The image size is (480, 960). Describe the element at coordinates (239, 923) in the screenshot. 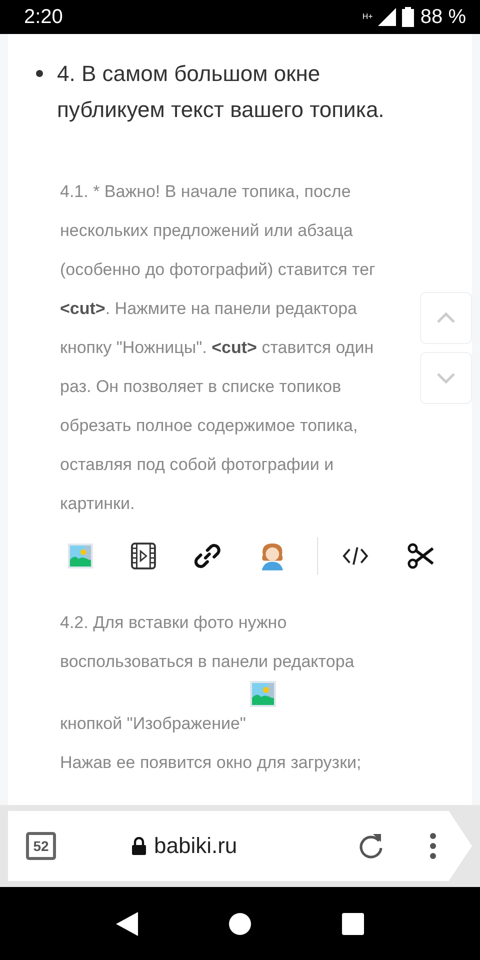

I see `home-icon` at that location.